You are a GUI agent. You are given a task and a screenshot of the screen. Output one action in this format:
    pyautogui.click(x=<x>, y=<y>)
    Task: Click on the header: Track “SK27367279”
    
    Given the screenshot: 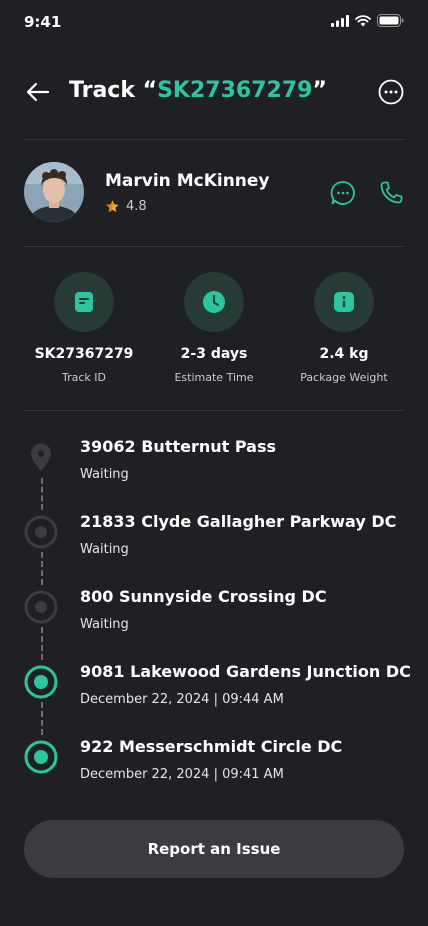 What is the action you would take?
    pyautogui.click(x=214, y=92)
    